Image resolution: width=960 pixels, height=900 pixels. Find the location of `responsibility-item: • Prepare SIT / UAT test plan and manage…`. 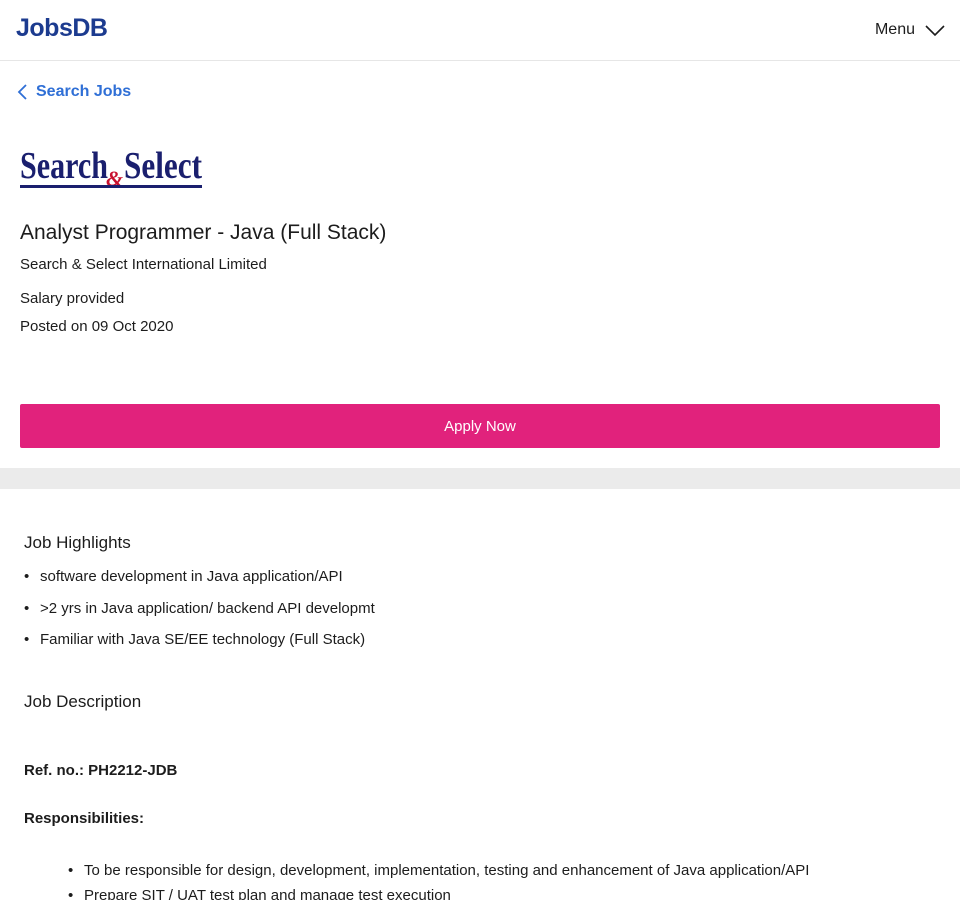

responsibility-item: • Prepare SIT / UAT test plan and manage… is located at coordinates (438, 893).